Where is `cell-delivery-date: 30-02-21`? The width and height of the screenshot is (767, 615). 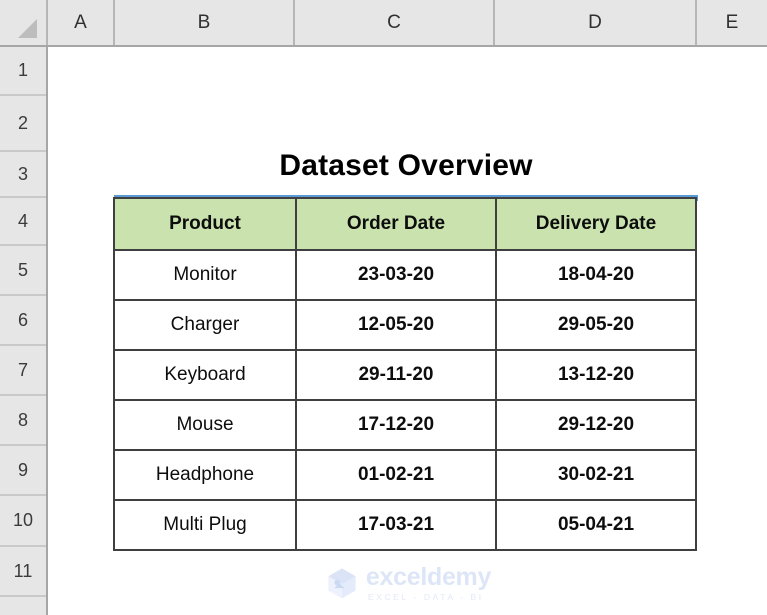 cell-delivery-date: 30-02-21 is located at coordinates (596, 475).